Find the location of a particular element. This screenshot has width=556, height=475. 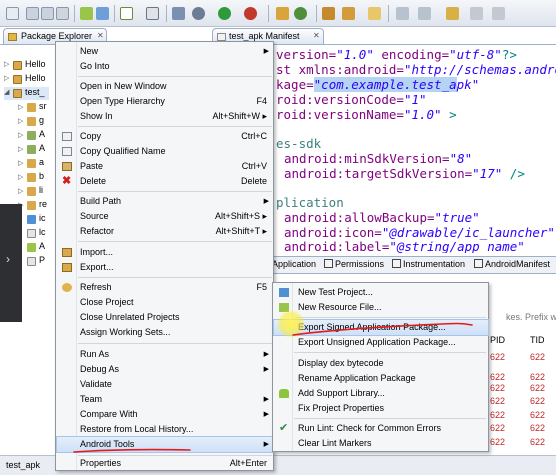

tree-child-item: ▷ sr is located at coordinates (38, 107).